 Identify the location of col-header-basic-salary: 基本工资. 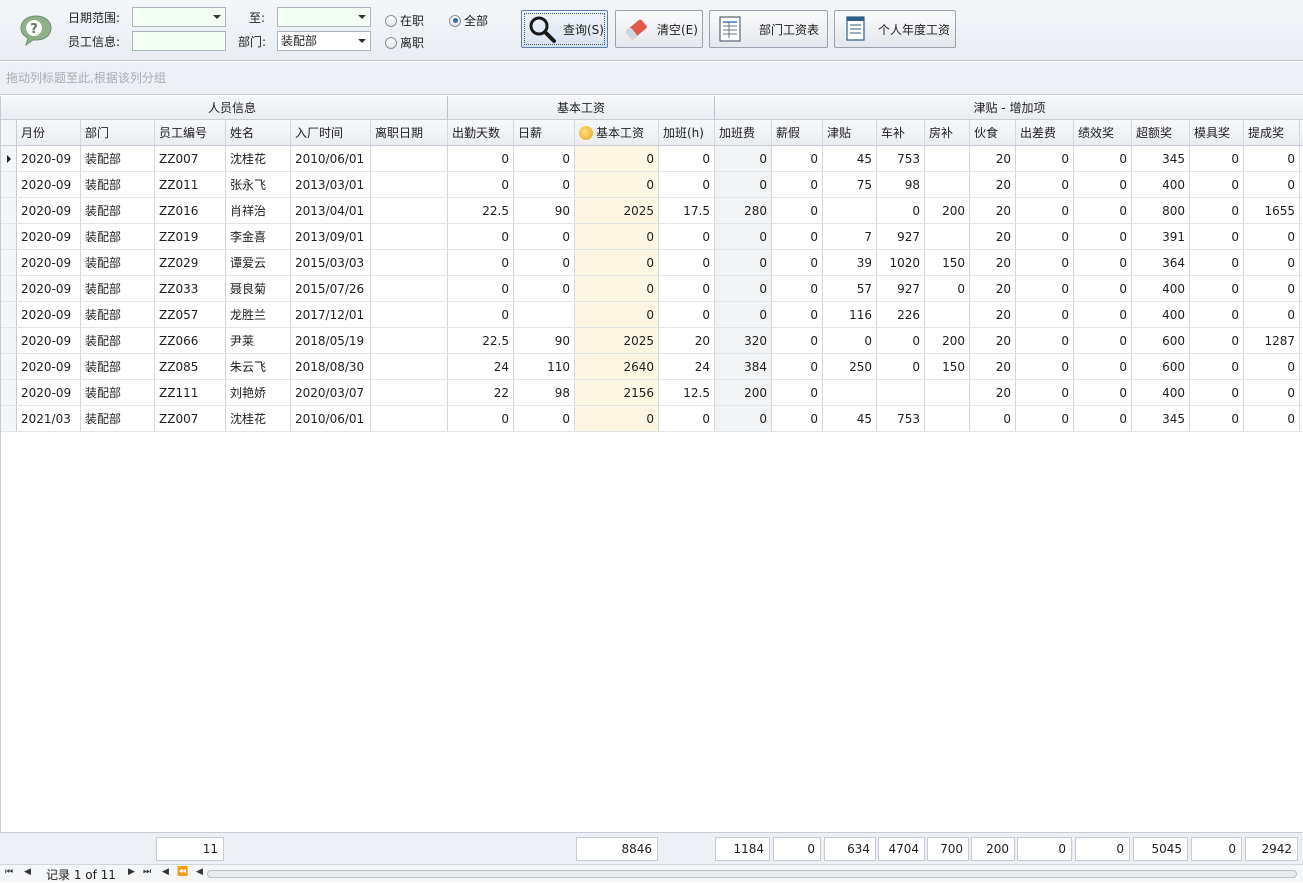
(617, 132).